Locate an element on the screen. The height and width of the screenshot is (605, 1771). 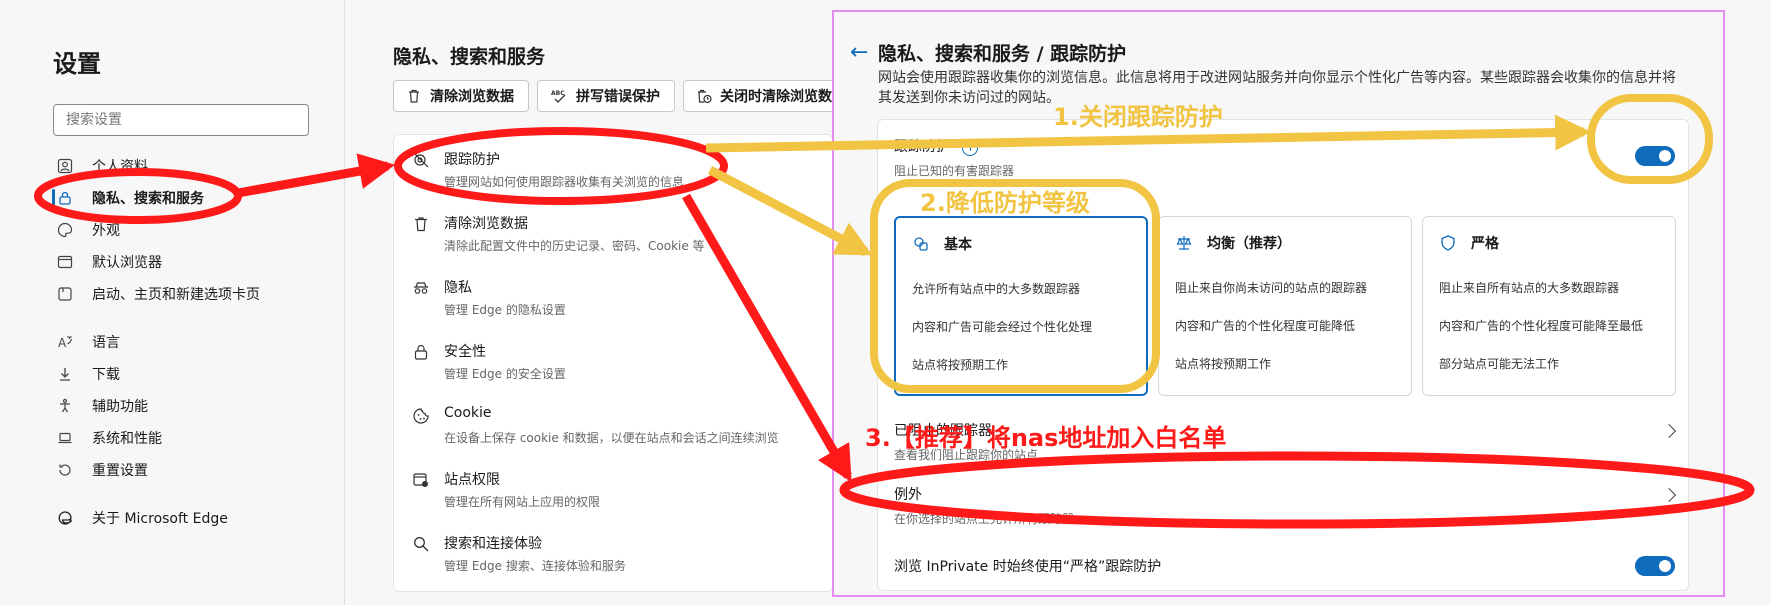
sidebar-item-reset: 重置设置 is located at coordinates (102, 470).